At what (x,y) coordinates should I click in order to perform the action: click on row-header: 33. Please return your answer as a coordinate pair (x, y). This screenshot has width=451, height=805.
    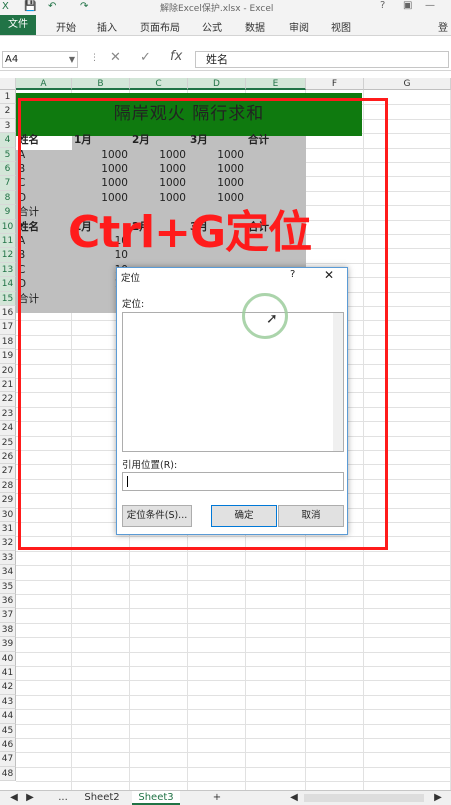
    Looking at the image, I should click on (8, 558).